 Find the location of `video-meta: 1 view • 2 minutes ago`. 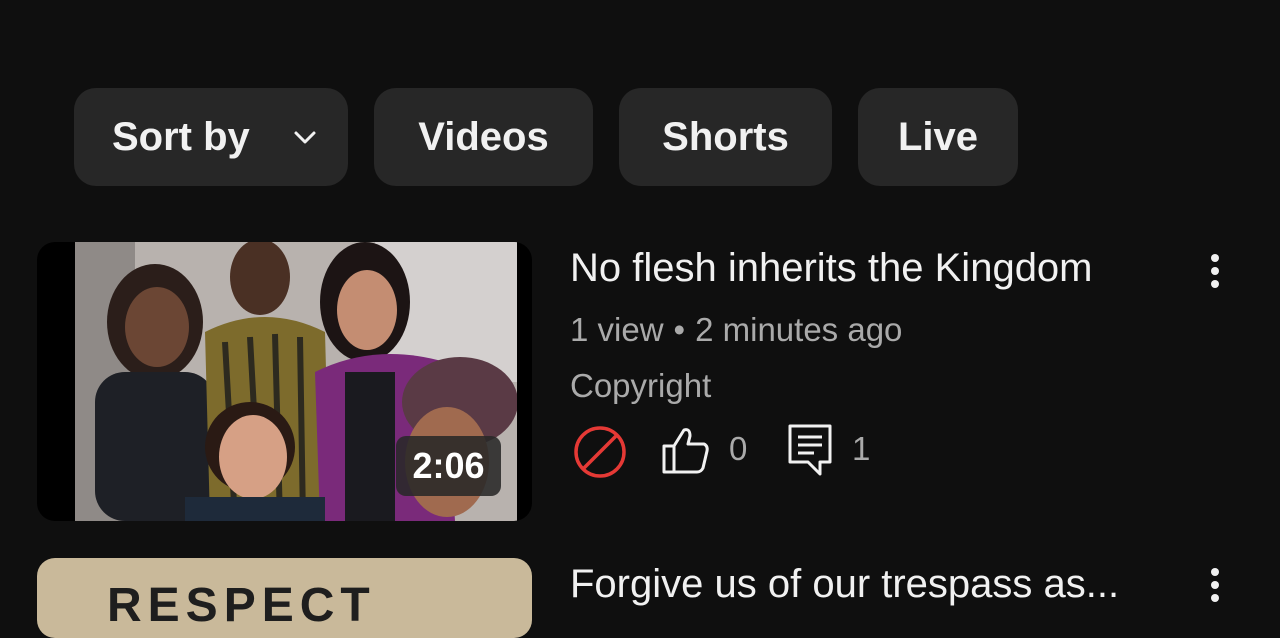

video-meta: 1 view • 2 minutes ago is located at coordinates (736, 330).